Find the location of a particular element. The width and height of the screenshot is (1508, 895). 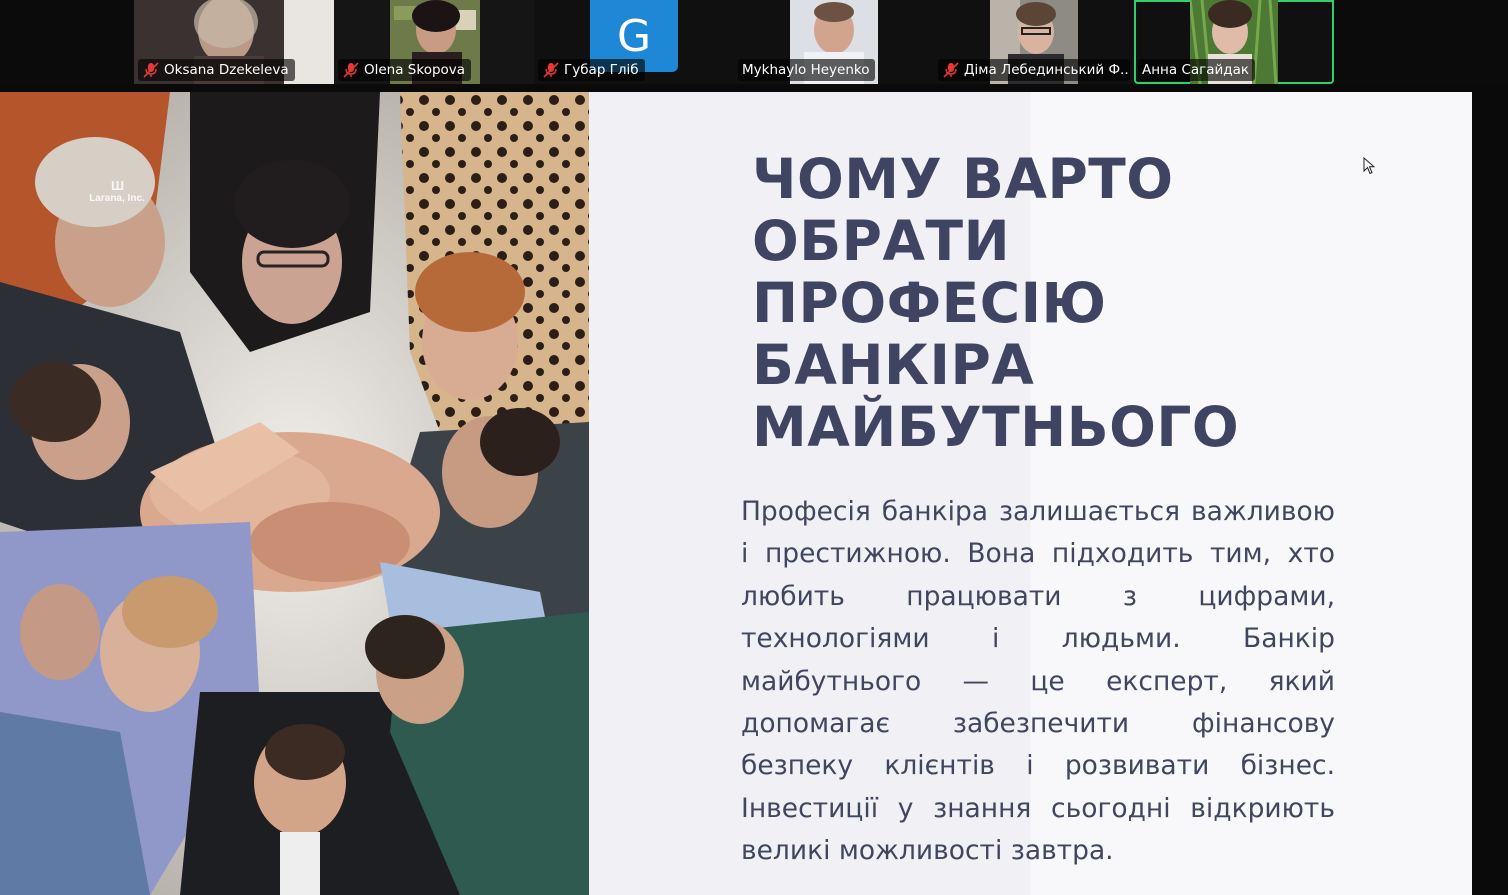

watermark-logo-icon: Ш is located at coordinates (117, 185).